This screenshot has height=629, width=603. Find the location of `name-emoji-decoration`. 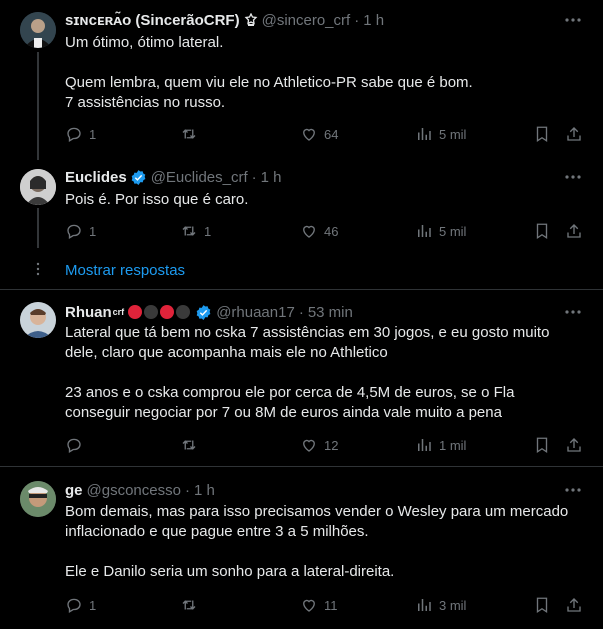

name-emoji-decoration is located at coordinates (160, 312).